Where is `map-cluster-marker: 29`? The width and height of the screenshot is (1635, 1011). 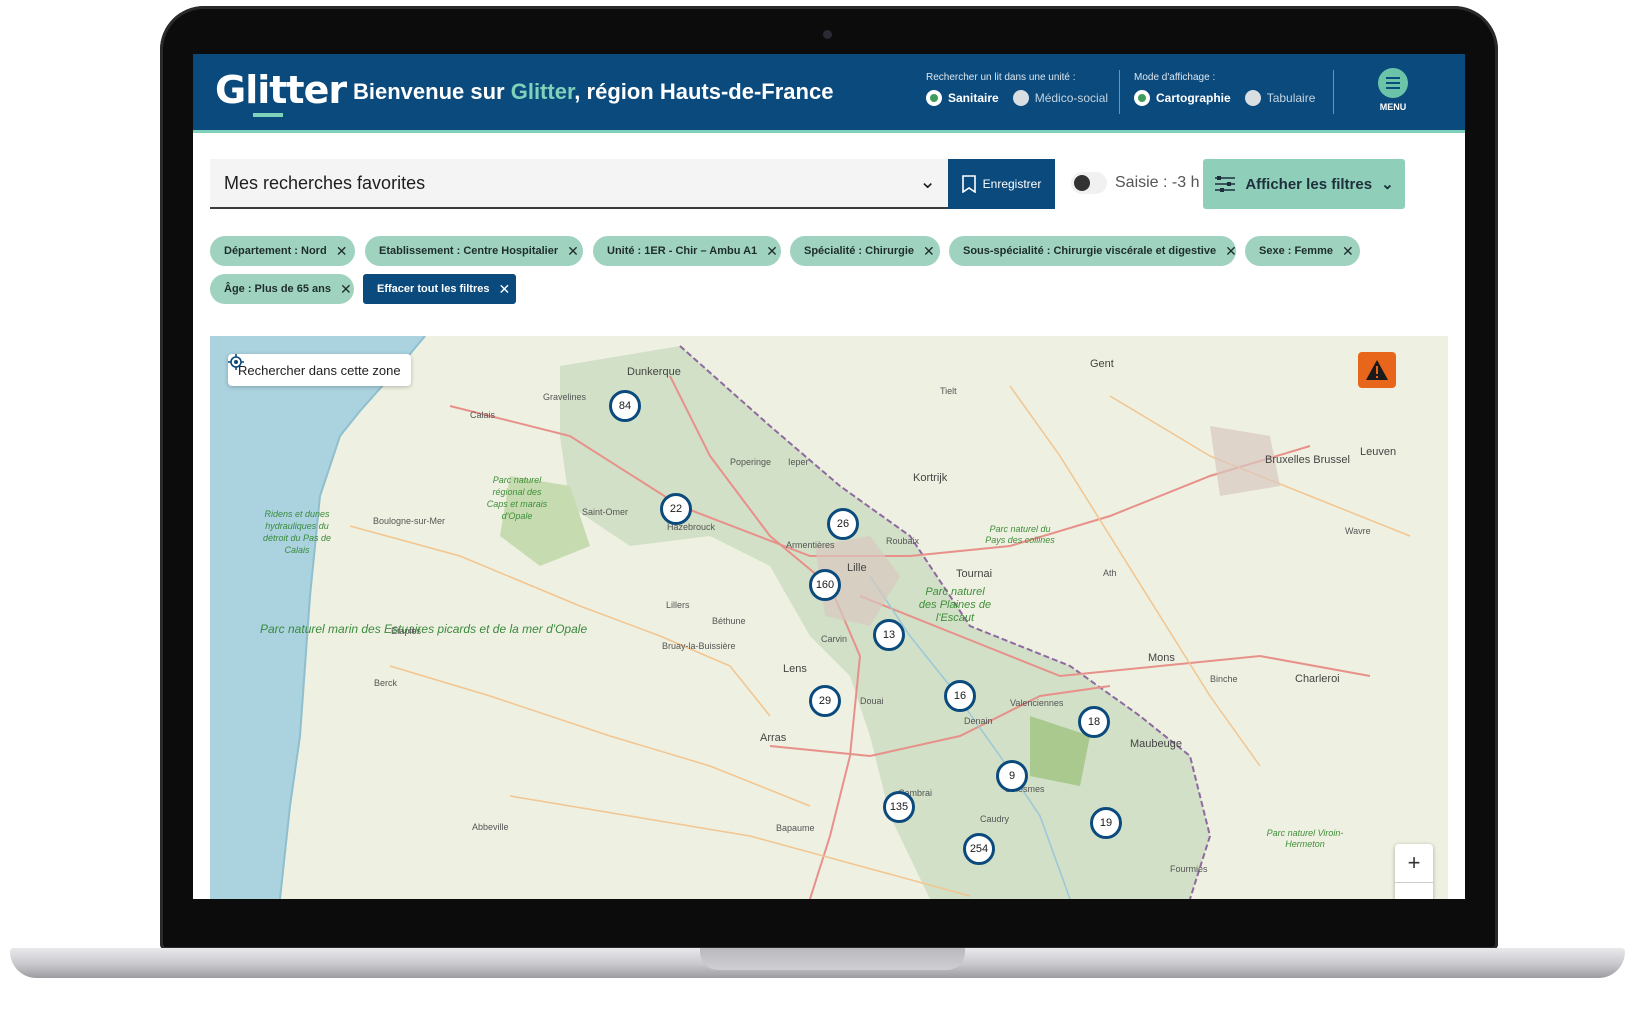 map-cluster-marker: 29 is located at coordinates (825, 701).